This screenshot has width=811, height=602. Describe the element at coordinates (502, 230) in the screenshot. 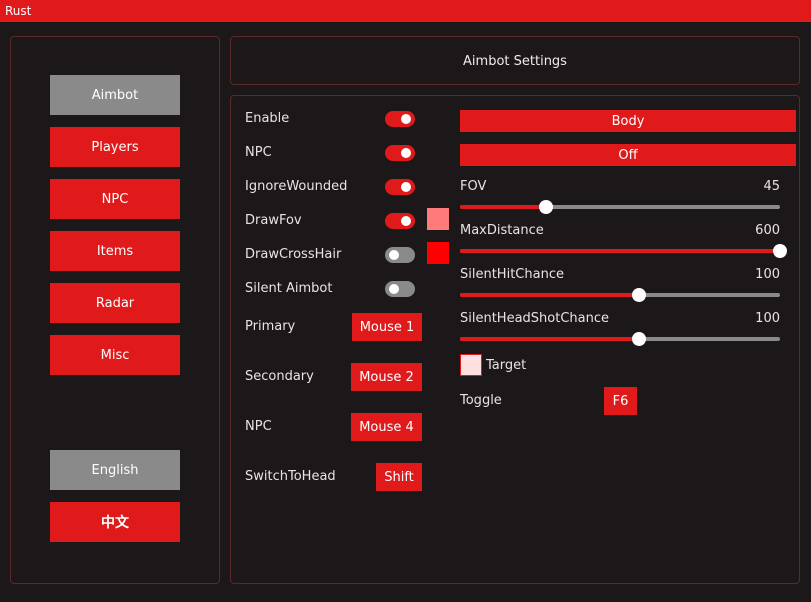

I see `max-distance-label: MaxDistance` at that location.